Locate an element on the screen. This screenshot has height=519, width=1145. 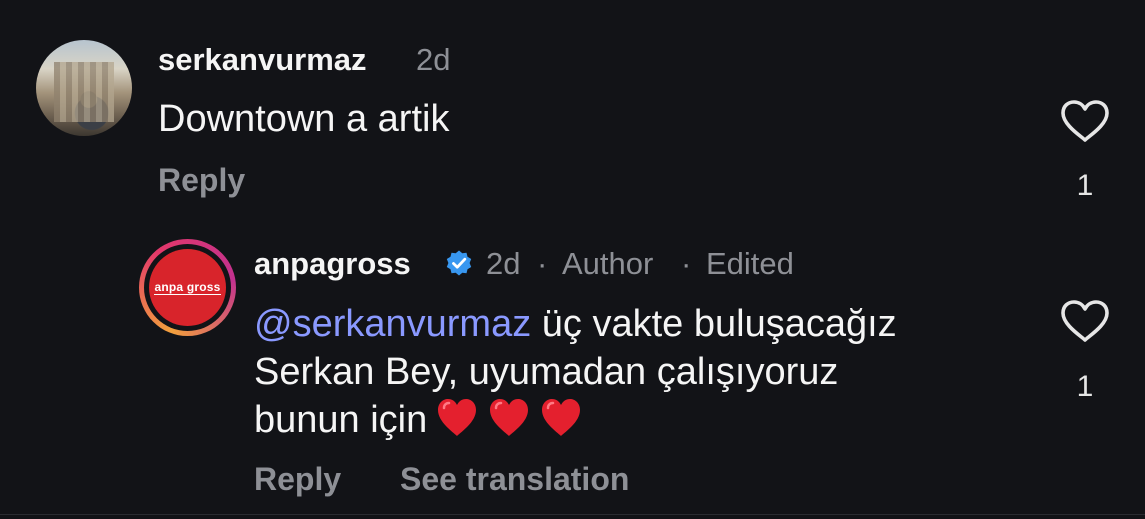
anpa-gross-logo: anpa gross is located at coordinates (187, 287).